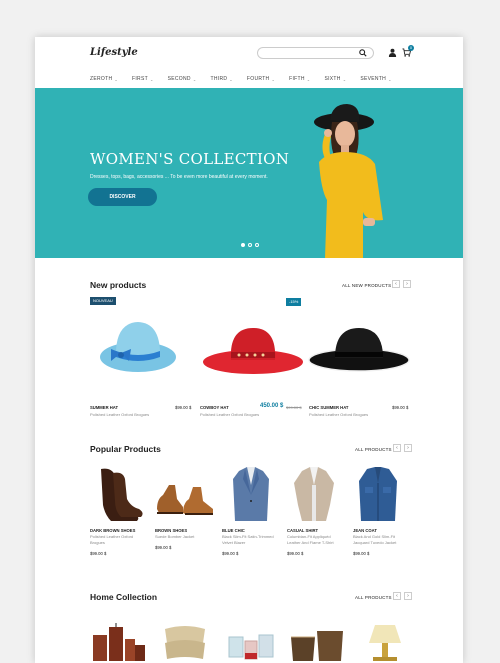 This screenshot has width=500, height=663. What do you see at coordinates (297, 79) in the screenshot?
I see `nav-label: FIFTH` at bounding box center [297, 79].